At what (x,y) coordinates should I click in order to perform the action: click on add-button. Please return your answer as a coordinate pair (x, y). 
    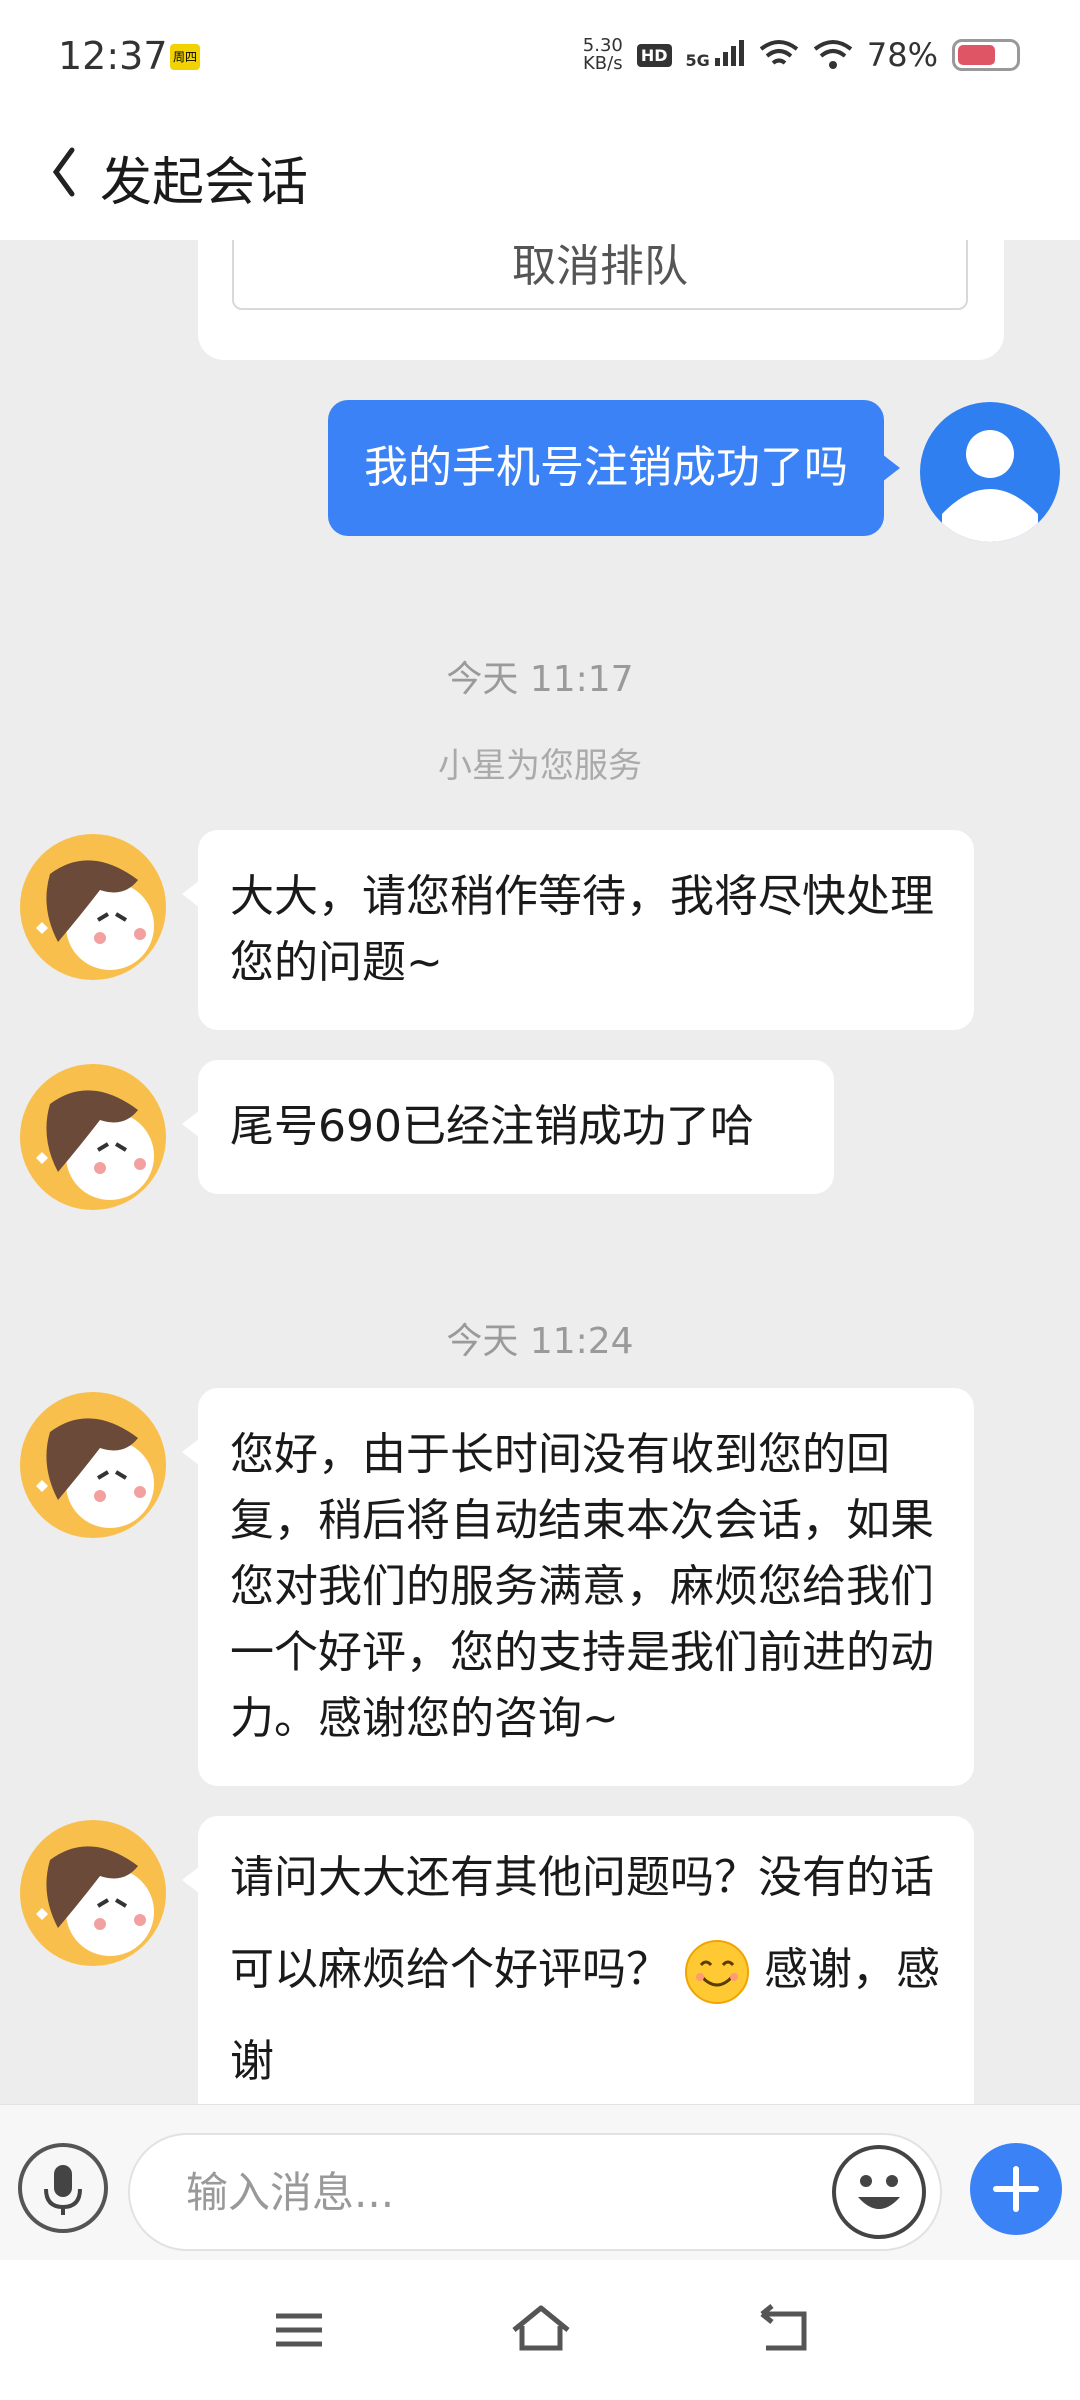
    Looking at the image, I should click on (1016, 2189).